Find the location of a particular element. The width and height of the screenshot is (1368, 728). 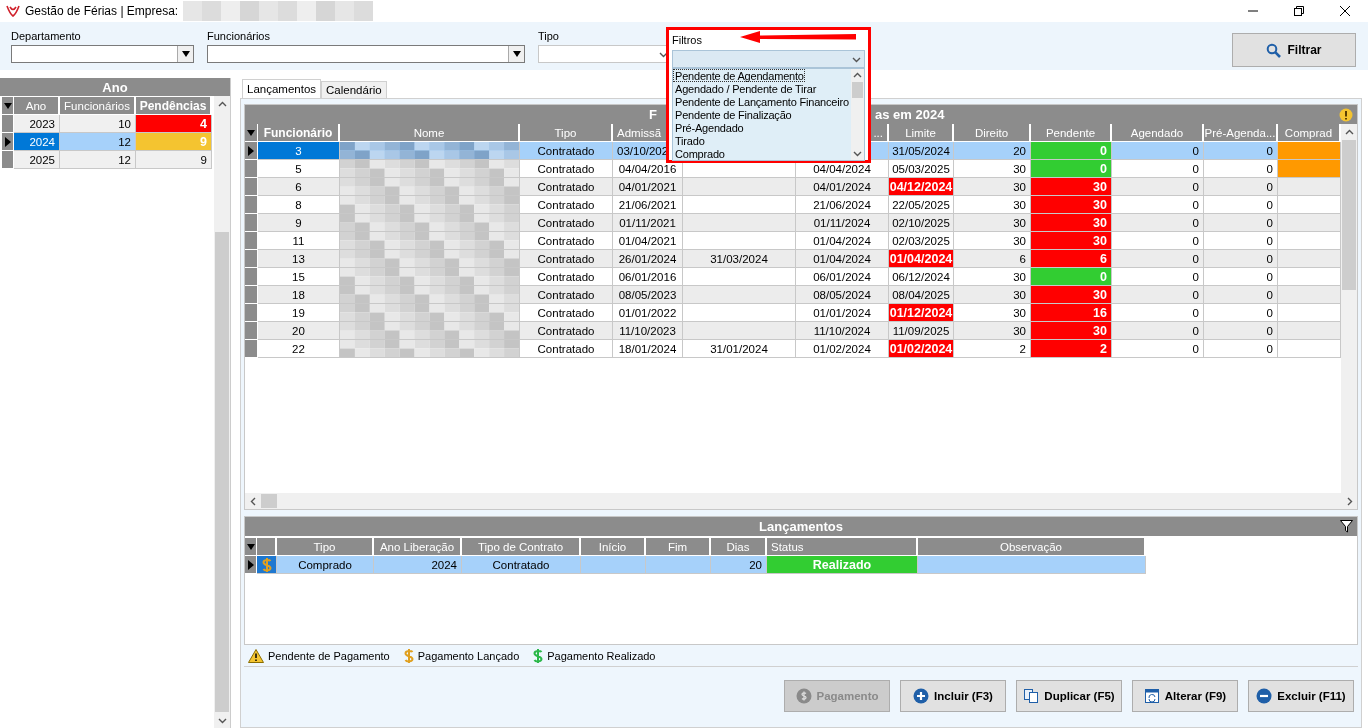

table-cell: 11/10/2024 is located at coordinates (842, 331).